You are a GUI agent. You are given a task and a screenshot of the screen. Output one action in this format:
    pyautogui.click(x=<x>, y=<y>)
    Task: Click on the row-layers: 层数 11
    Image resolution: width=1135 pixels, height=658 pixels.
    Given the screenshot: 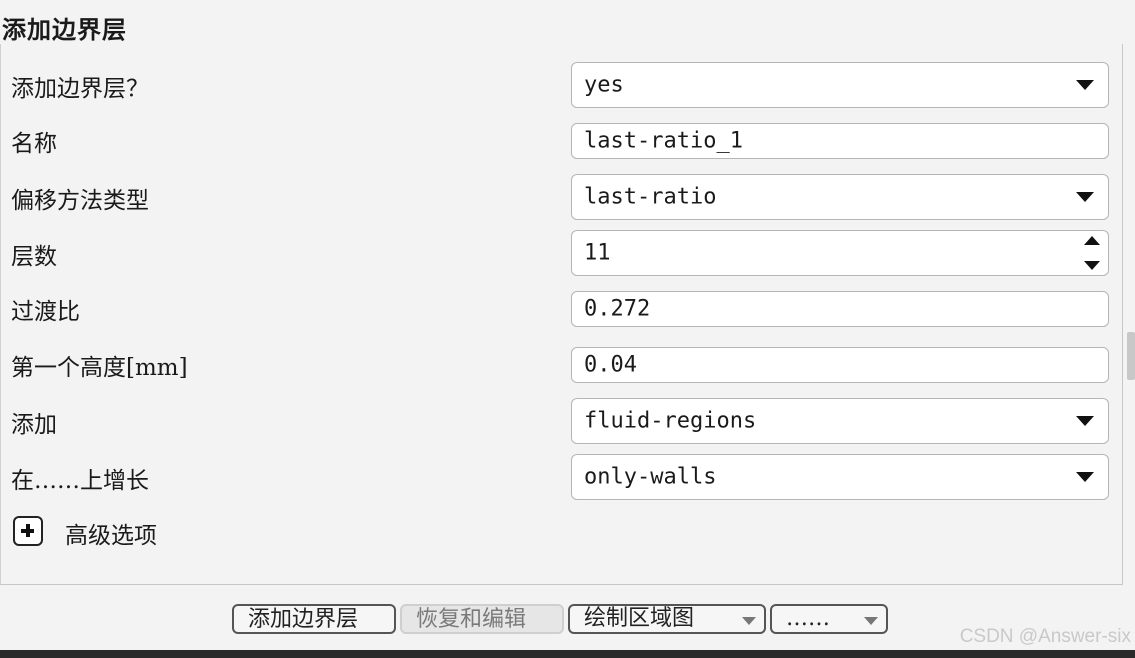 What is the action you would take?
    pyautogui.click(x=561, y=254)
    